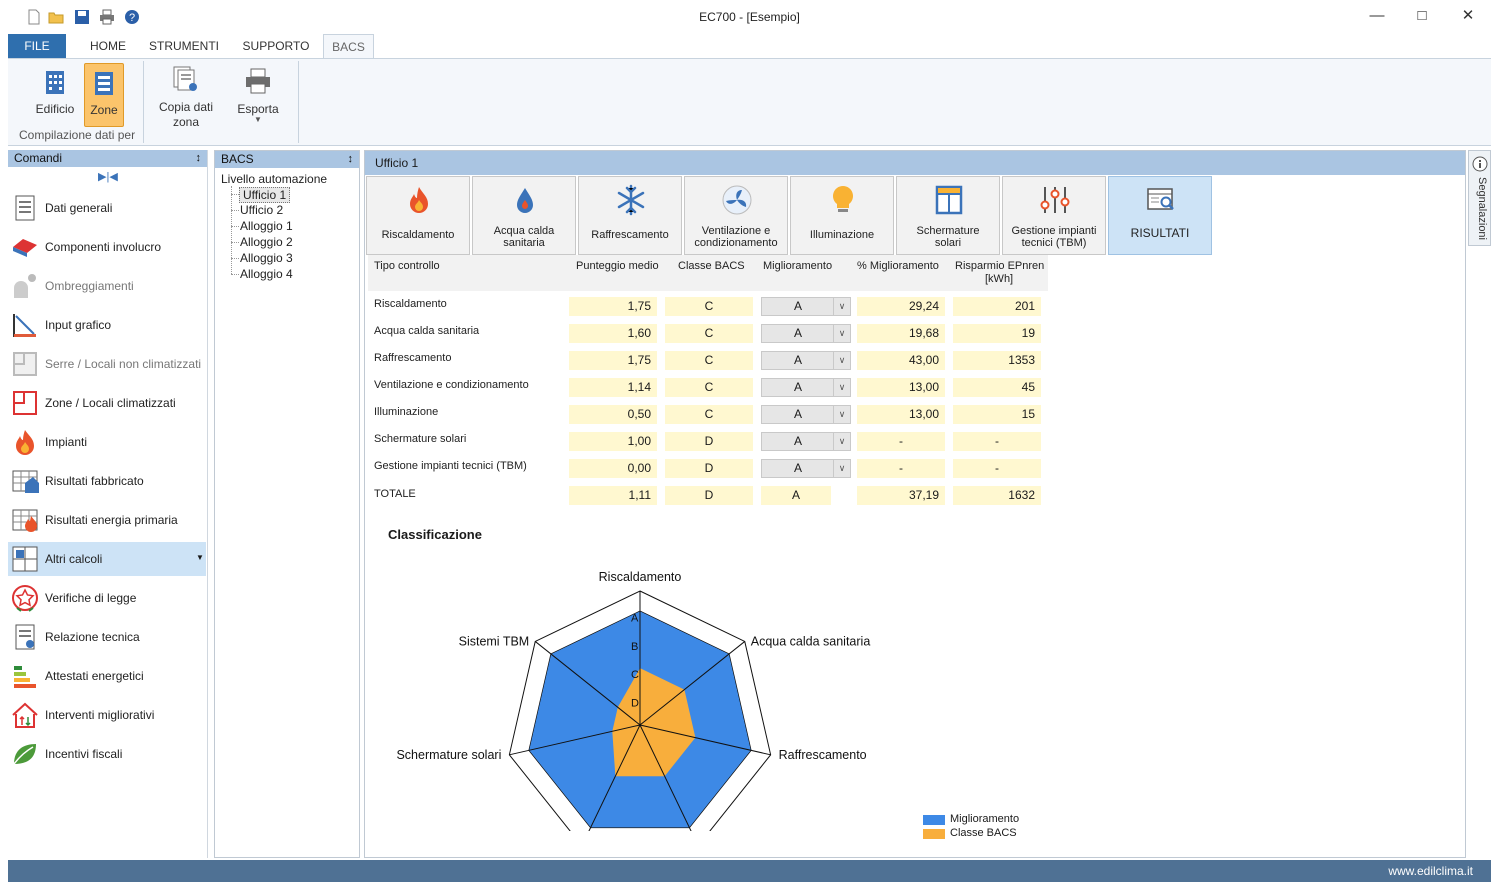 The height and width of the screenshot is (889, 1499). I want to click on risparmio-cell: 45, so click(997, 387).